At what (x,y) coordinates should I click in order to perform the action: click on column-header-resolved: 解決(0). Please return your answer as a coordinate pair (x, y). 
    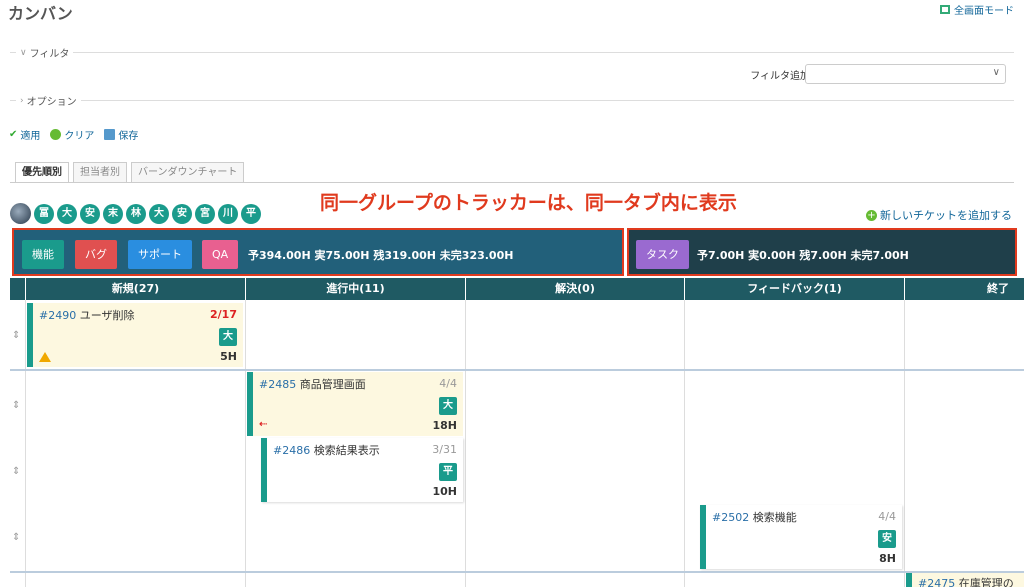
    Looking at the image, I should click on (574, 289).